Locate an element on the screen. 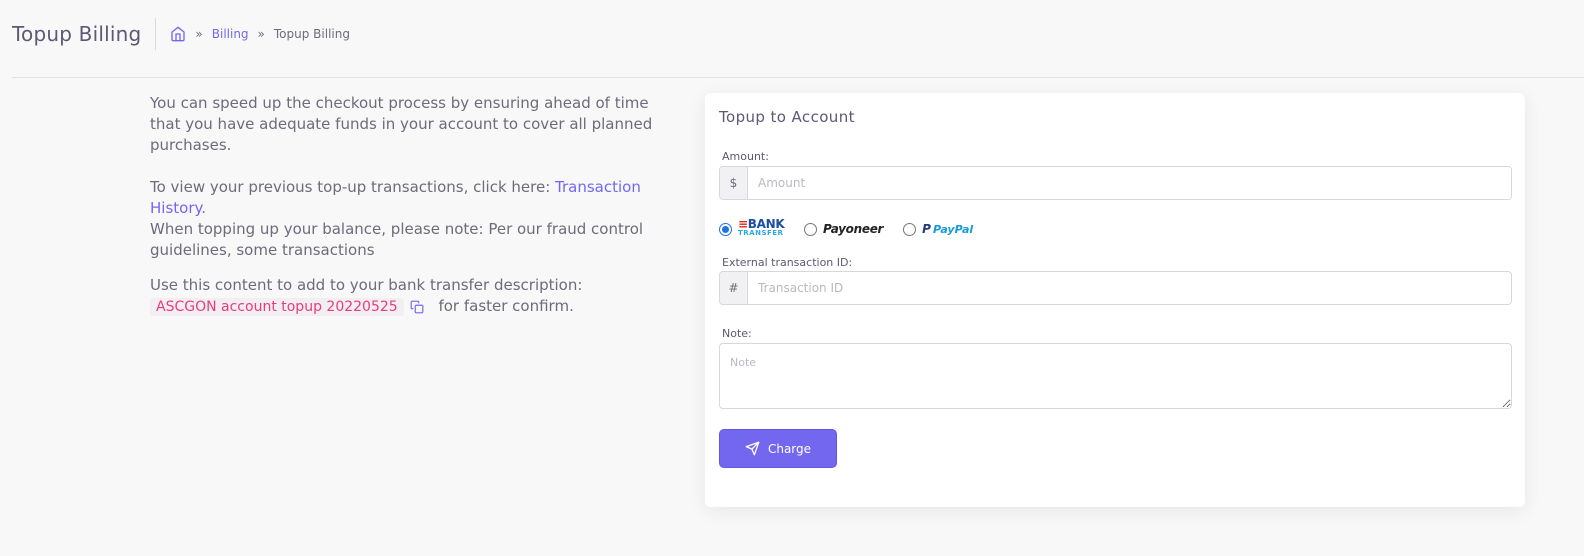 The width and height of the screenshot is (1584, 556). dollar-addon: $ is located at coordinates (734, 183).